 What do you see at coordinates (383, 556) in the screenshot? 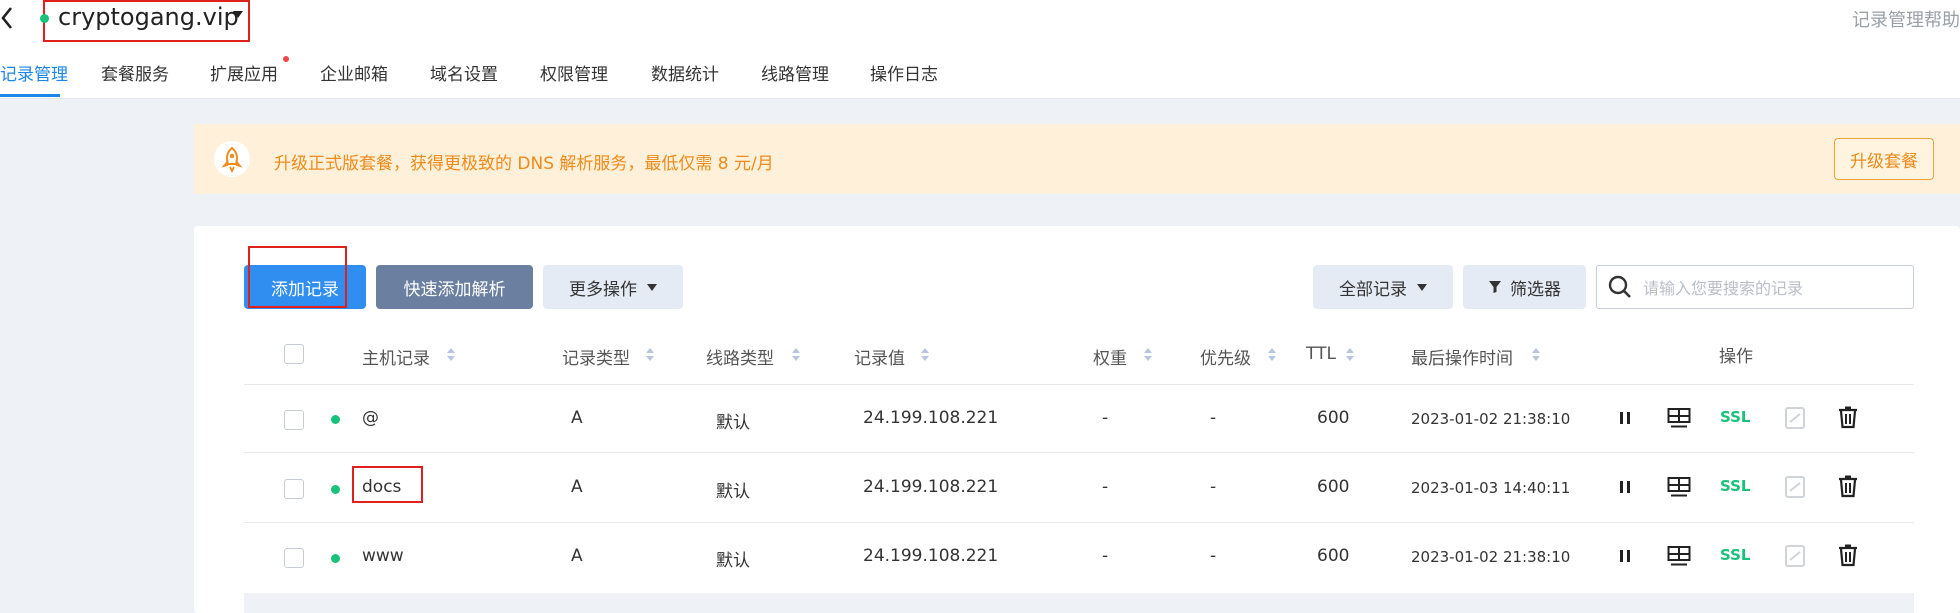
I see `cell-host: www` at bounding box center [383, 556].